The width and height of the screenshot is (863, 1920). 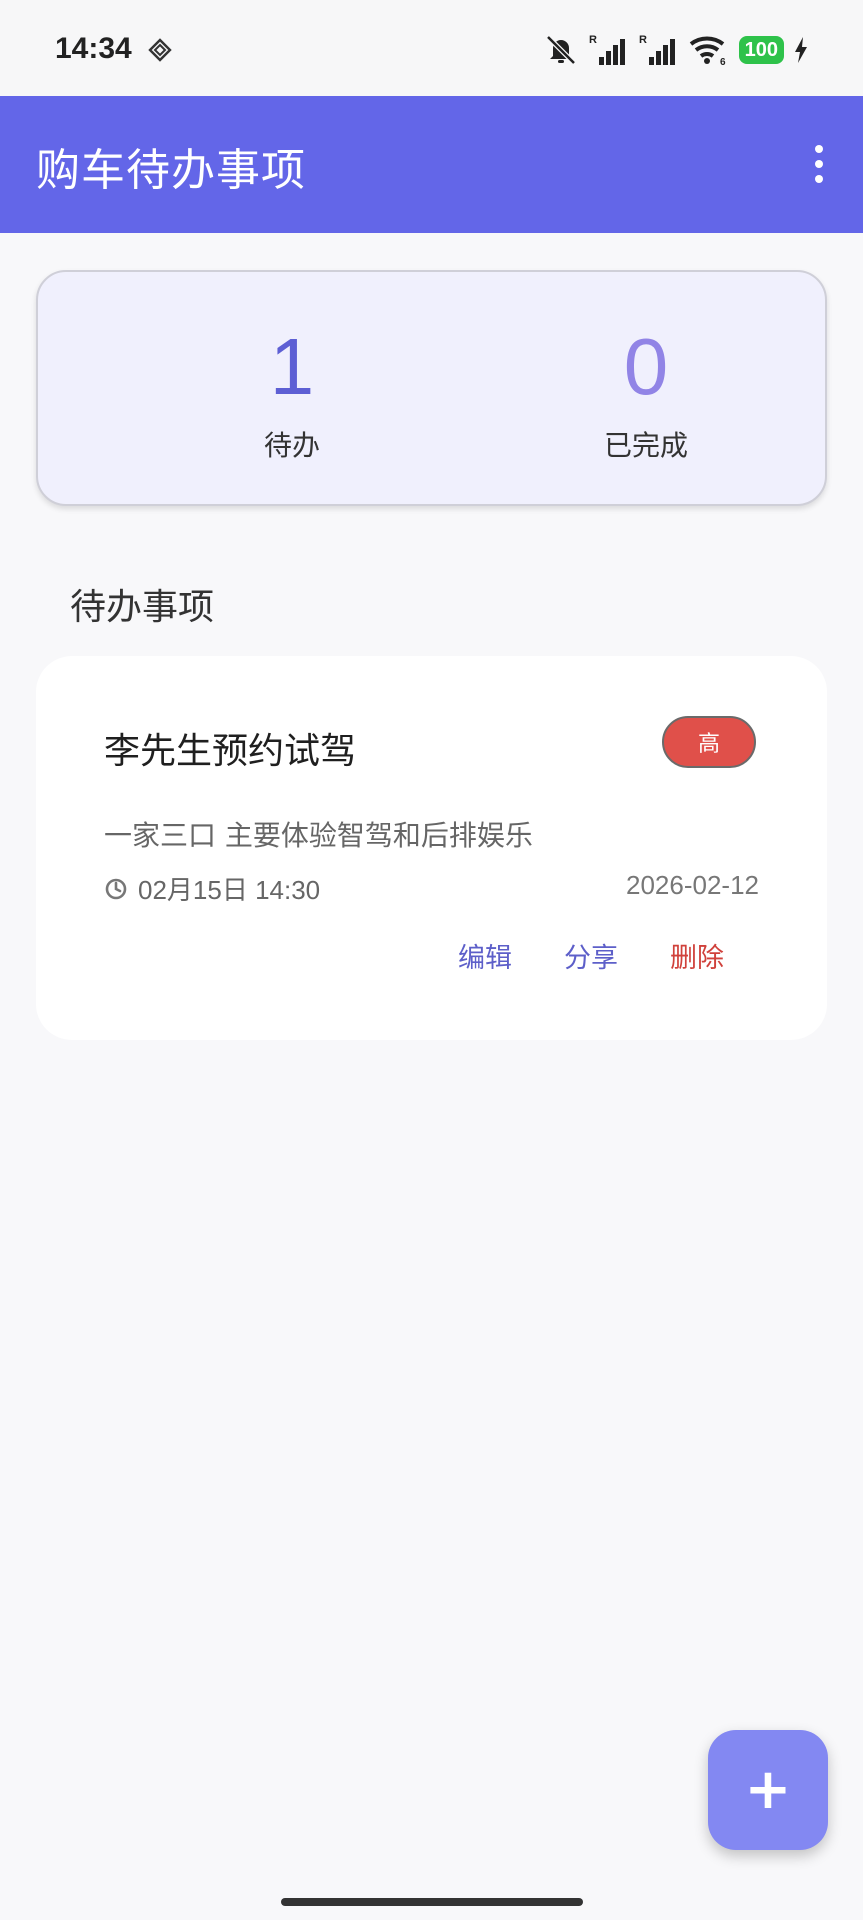 I want to click on todo-description: 一家三口 主要体验智驾和后排娱乐, so click(x=318, y=835).